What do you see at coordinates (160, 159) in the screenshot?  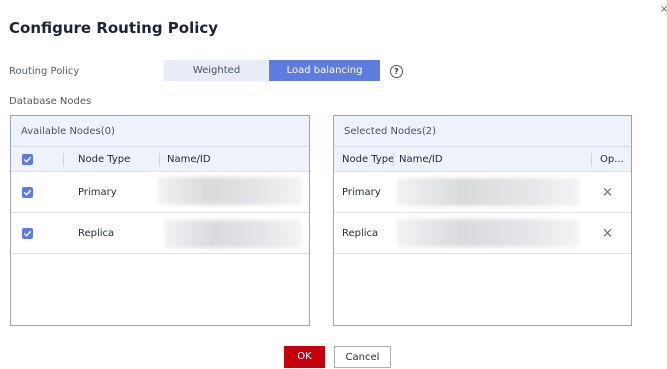 I see `available-table-header: Node Type Name/ID` at bounding box center [160, 159].